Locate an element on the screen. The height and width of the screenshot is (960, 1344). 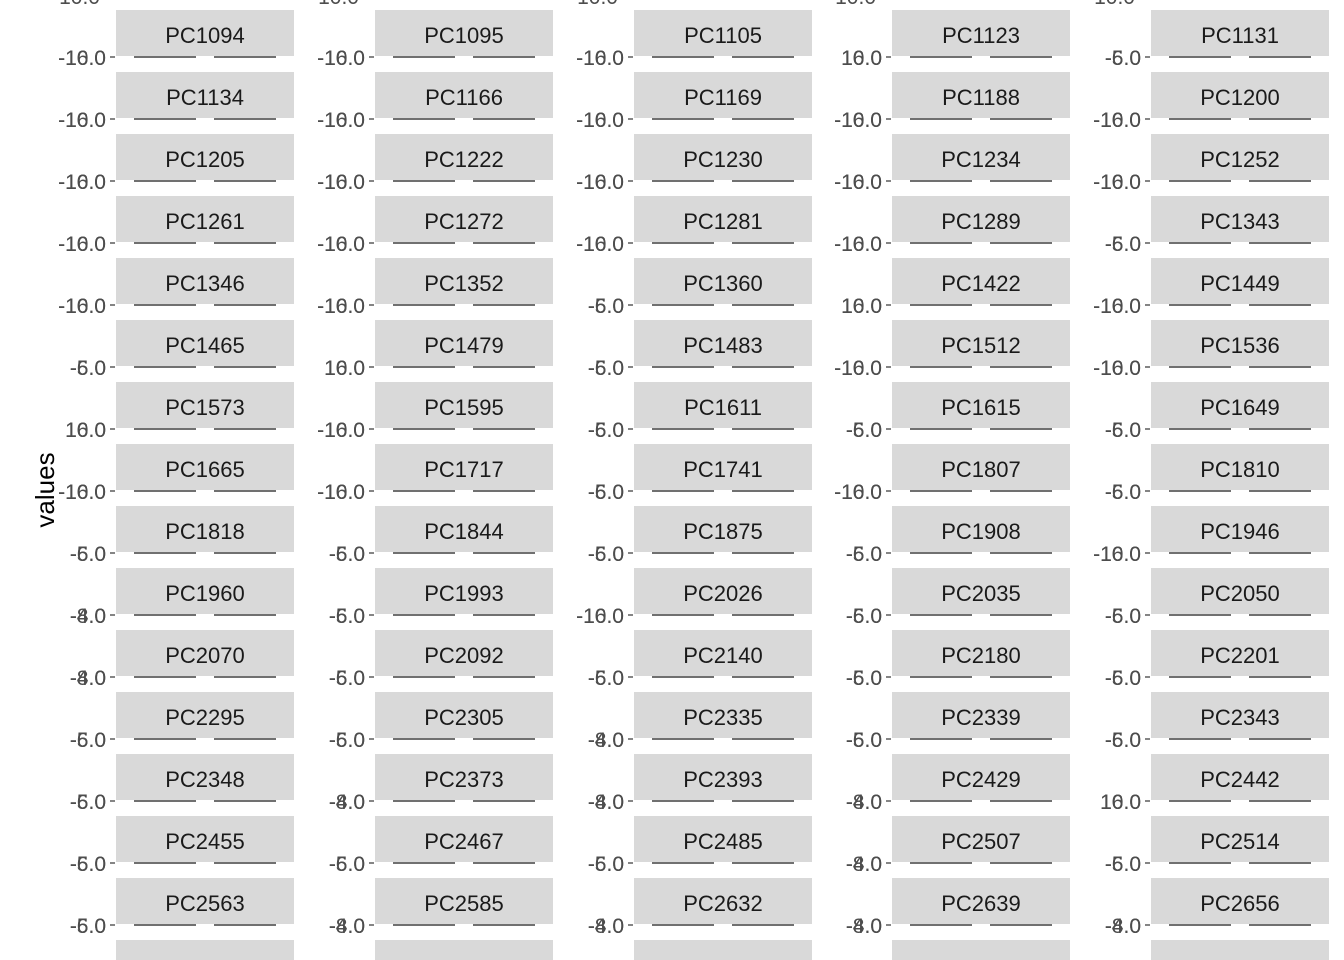
facet-panel: PC1993-6.0-5.0 is located at coordinates (441, 598).